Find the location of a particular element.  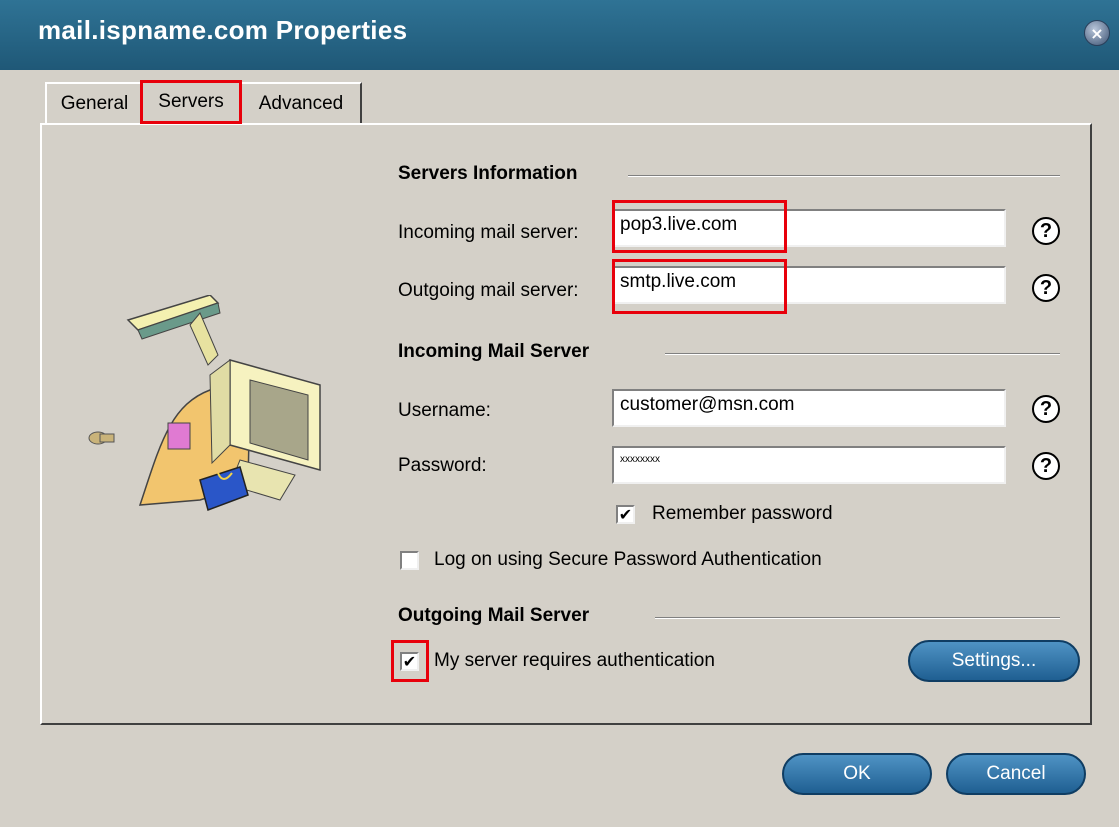

tab-servers: Servers is located at coordinates (191, 102).